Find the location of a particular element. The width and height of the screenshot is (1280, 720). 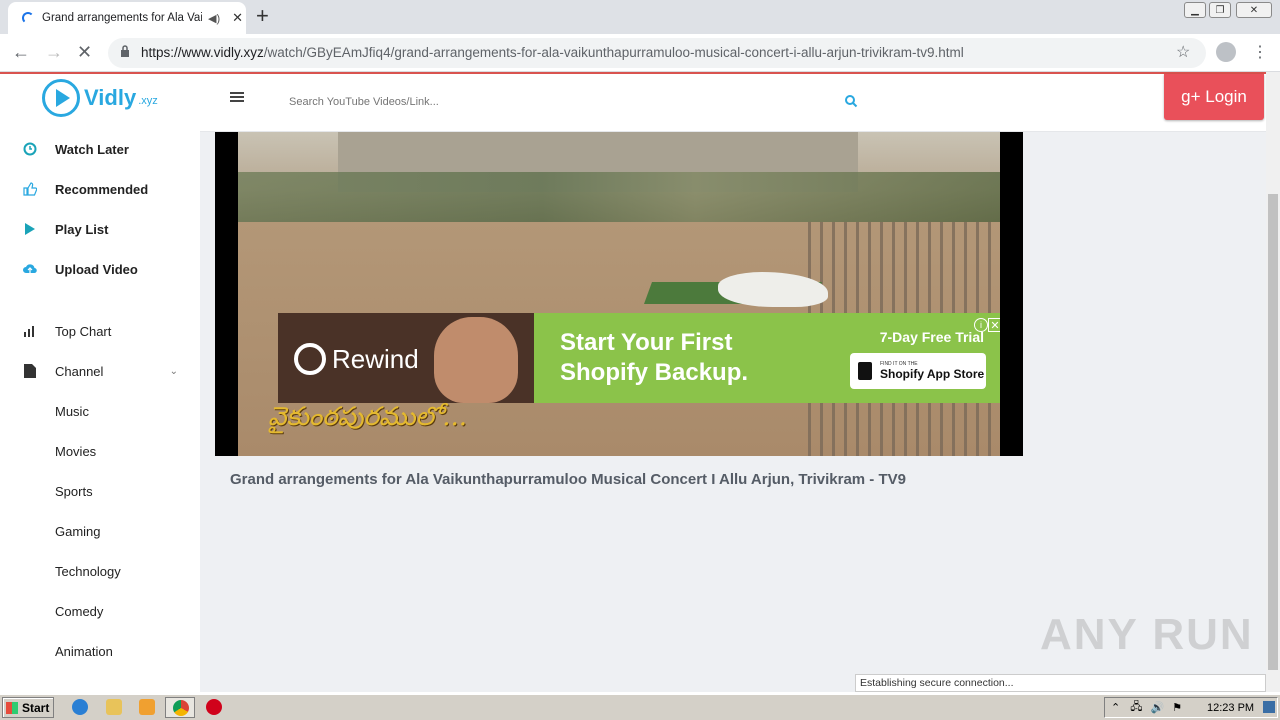

new-tab-button: + is located at coordinates (262, 16).